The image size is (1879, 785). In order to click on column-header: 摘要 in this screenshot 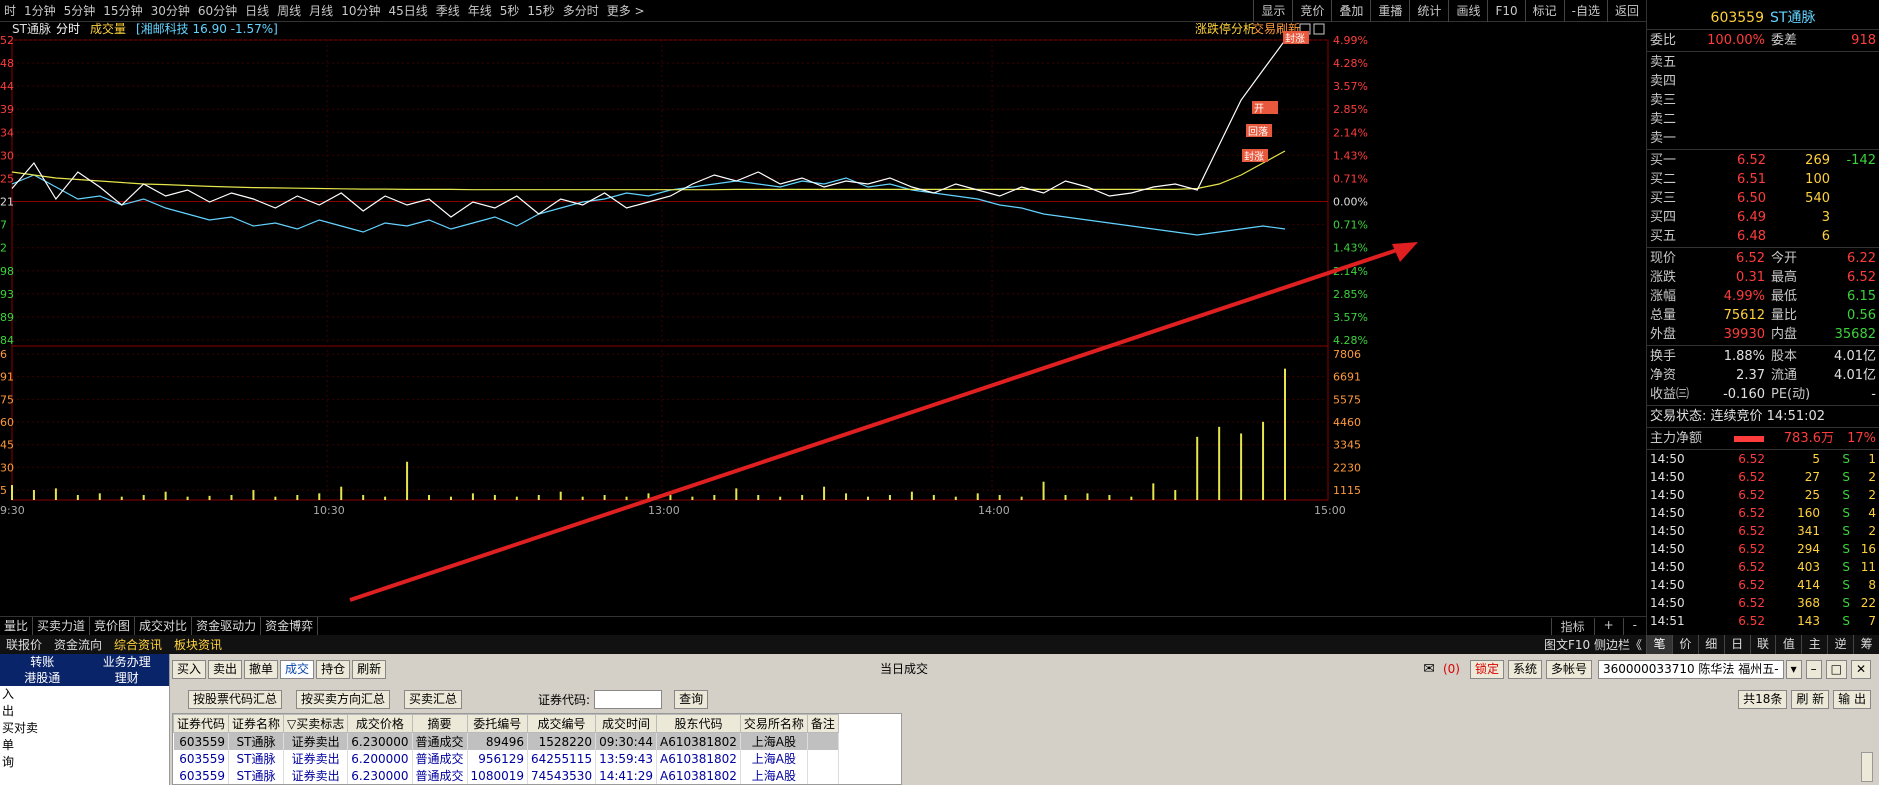, I will do `click(439, 723)`.